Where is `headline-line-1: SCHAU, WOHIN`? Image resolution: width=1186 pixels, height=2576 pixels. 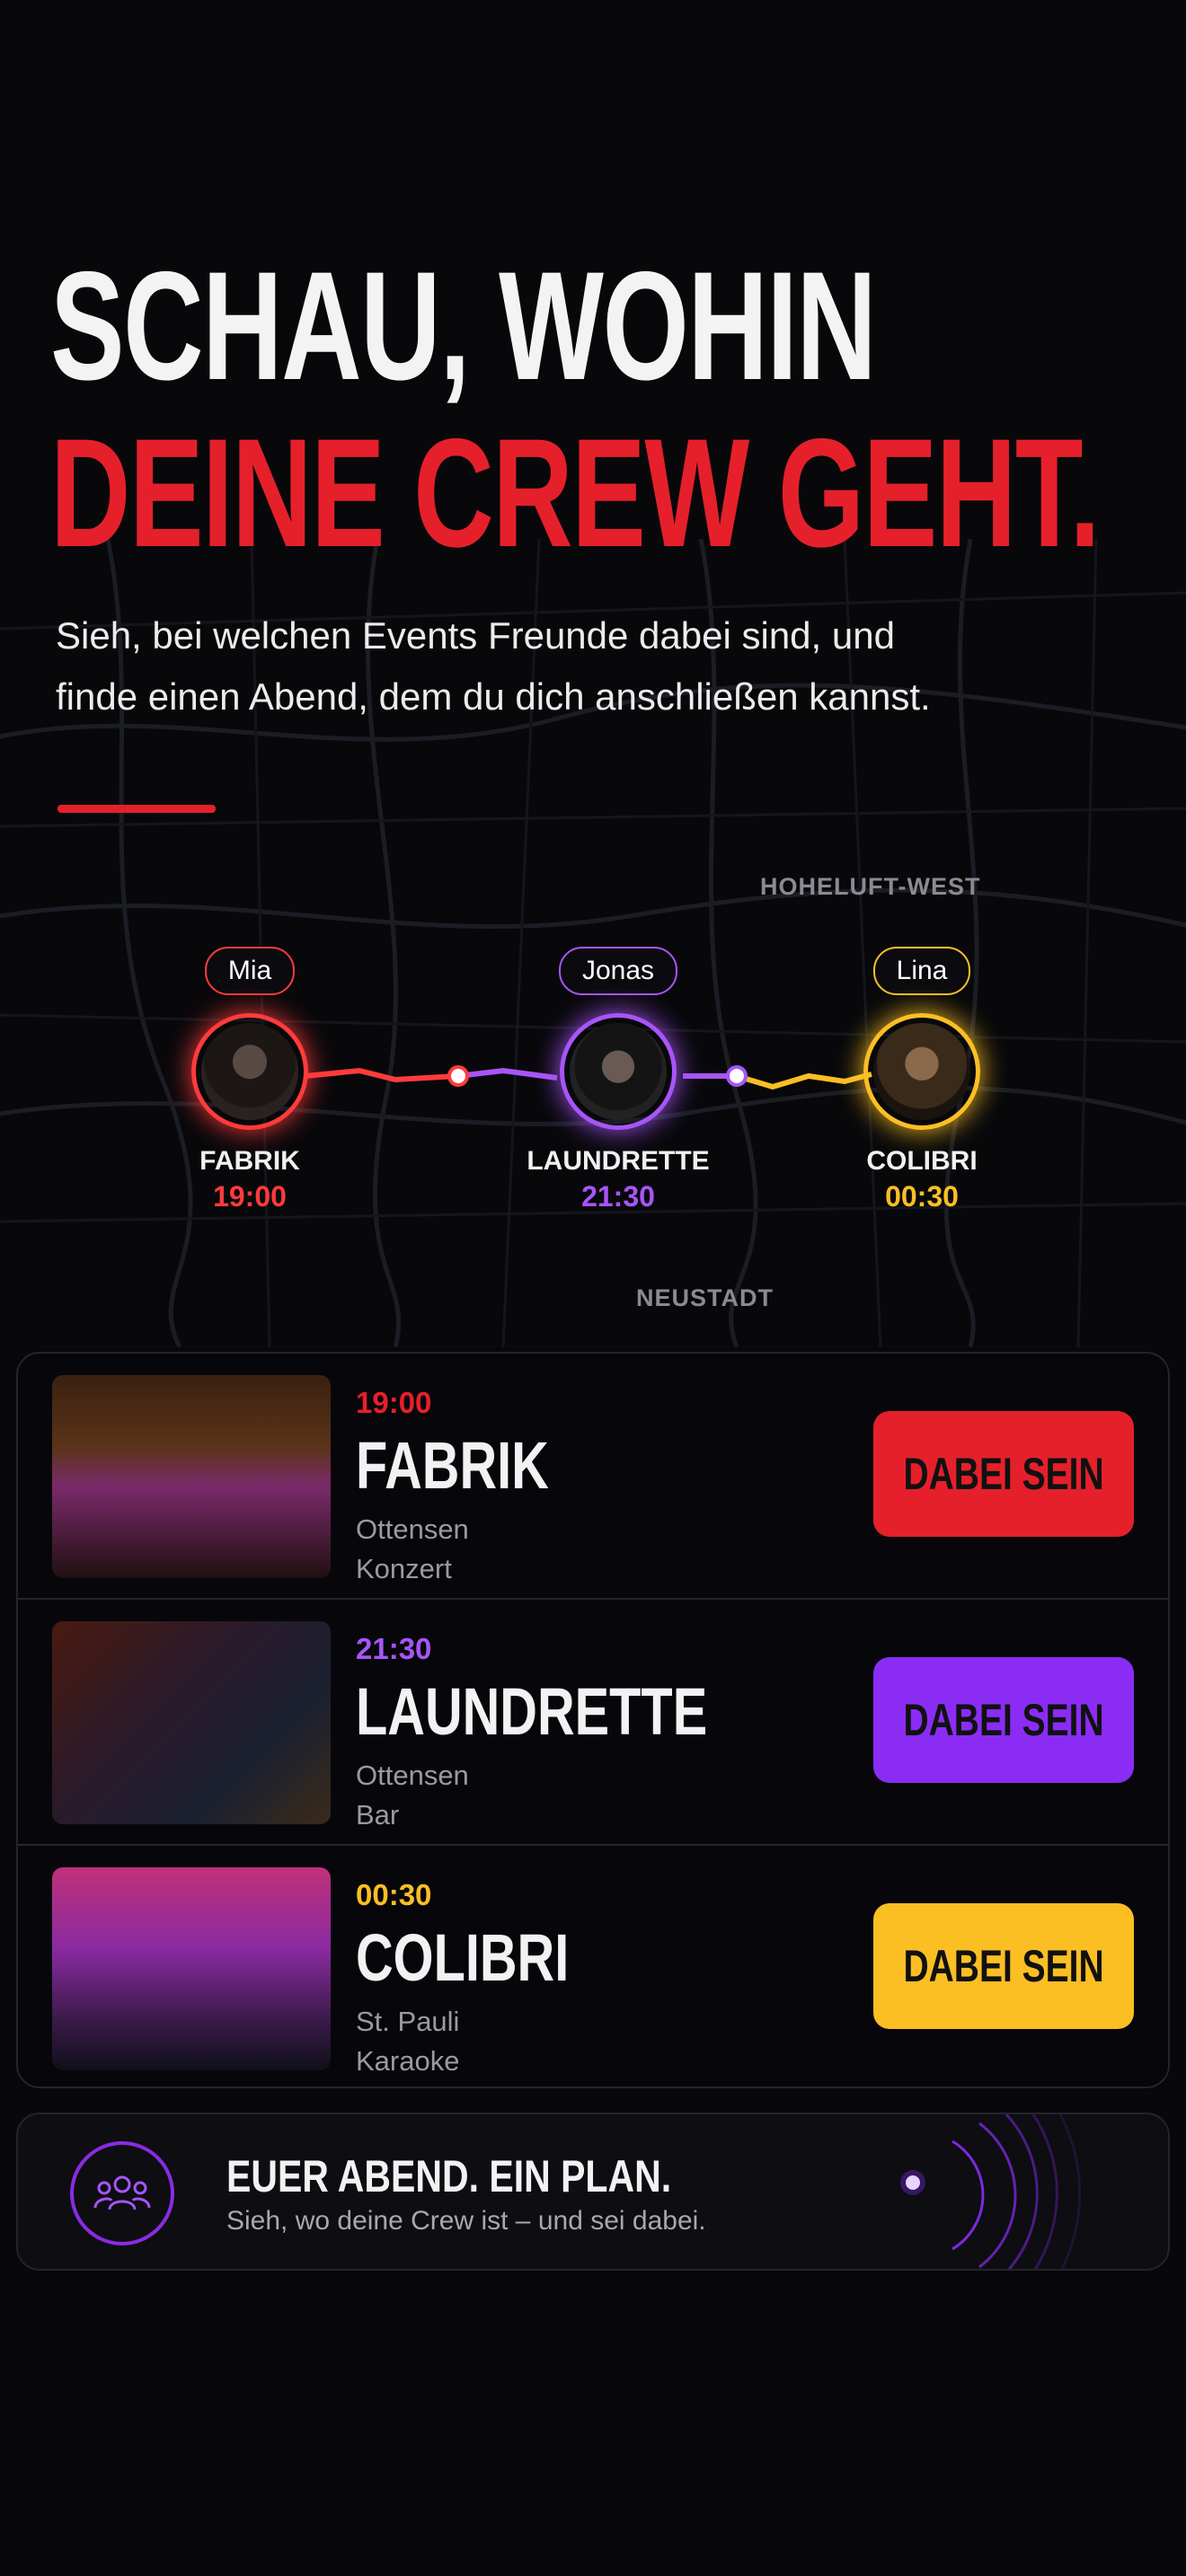
headline-line-1: SCHAU, WOHIN is located at coordinates (463, 326).